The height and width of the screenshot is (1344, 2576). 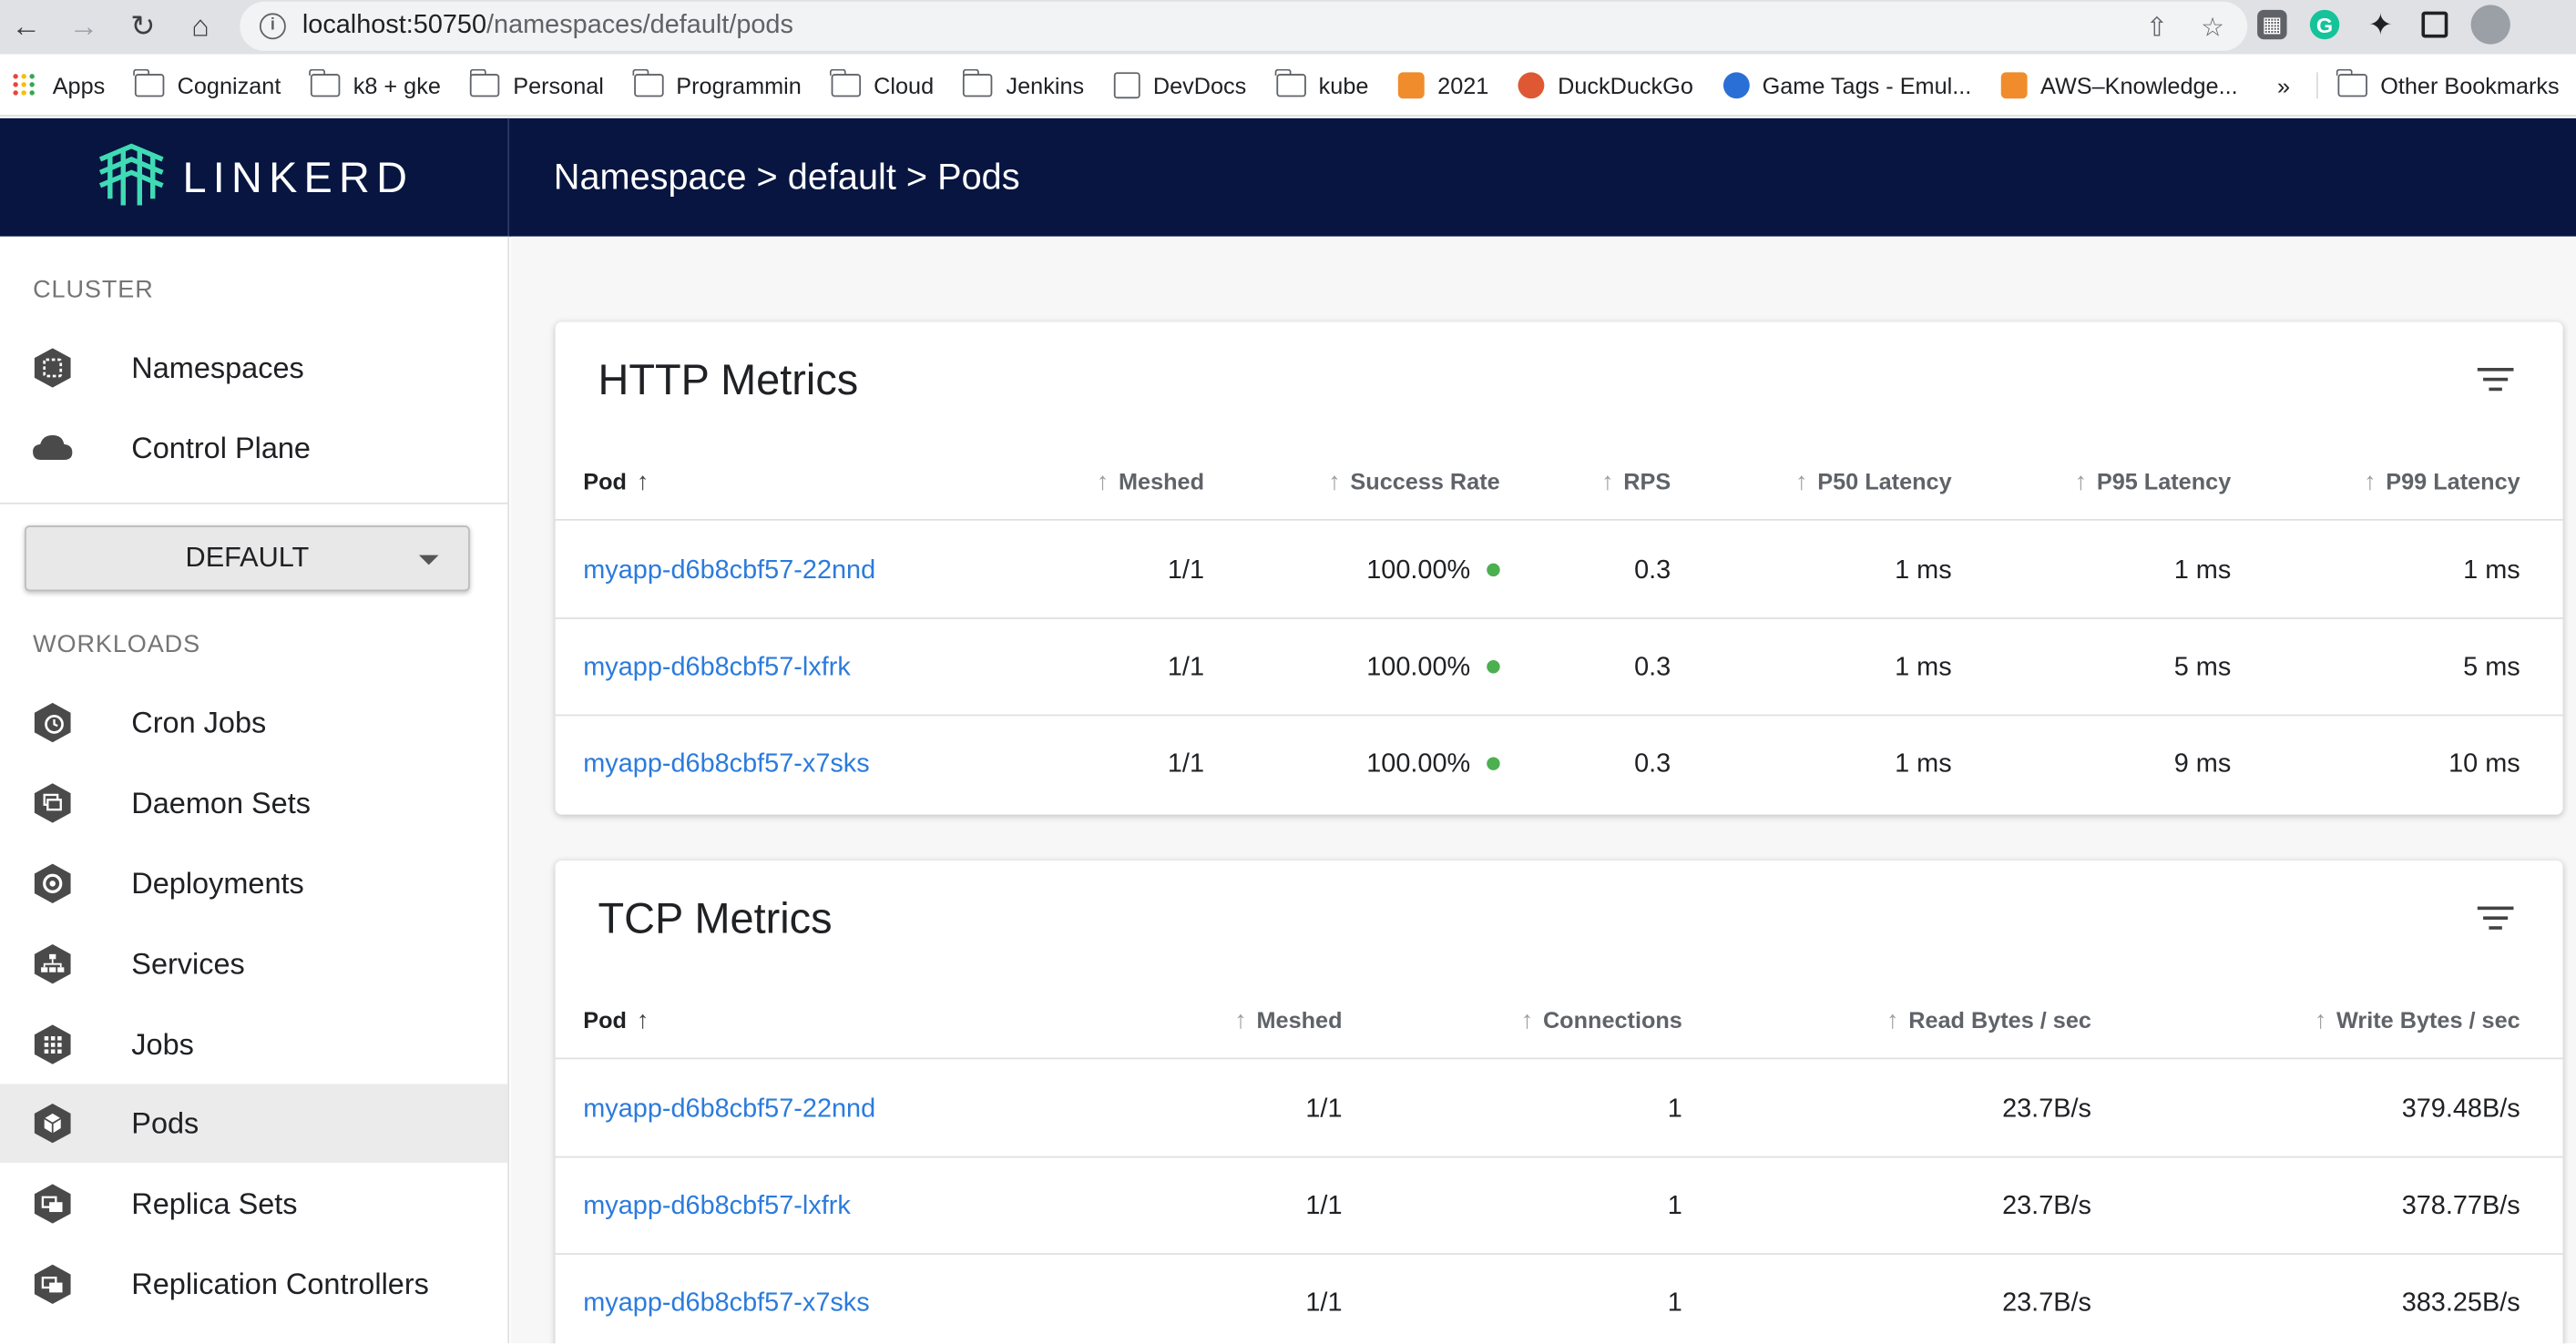 I want to click on bookmark-apps: Apps, so click(x=59, y=84).